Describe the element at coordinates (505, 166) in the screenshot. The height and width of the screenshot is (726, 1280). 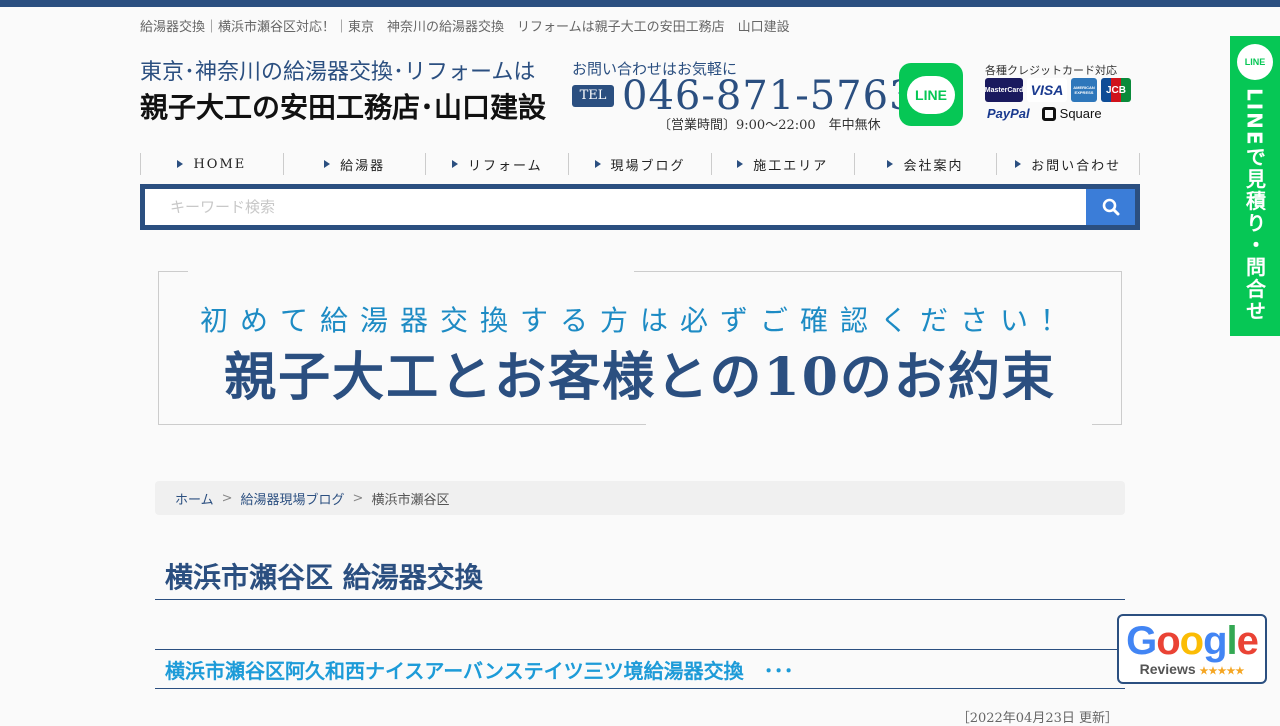
I see `nav-label: リフォーム` at that location.